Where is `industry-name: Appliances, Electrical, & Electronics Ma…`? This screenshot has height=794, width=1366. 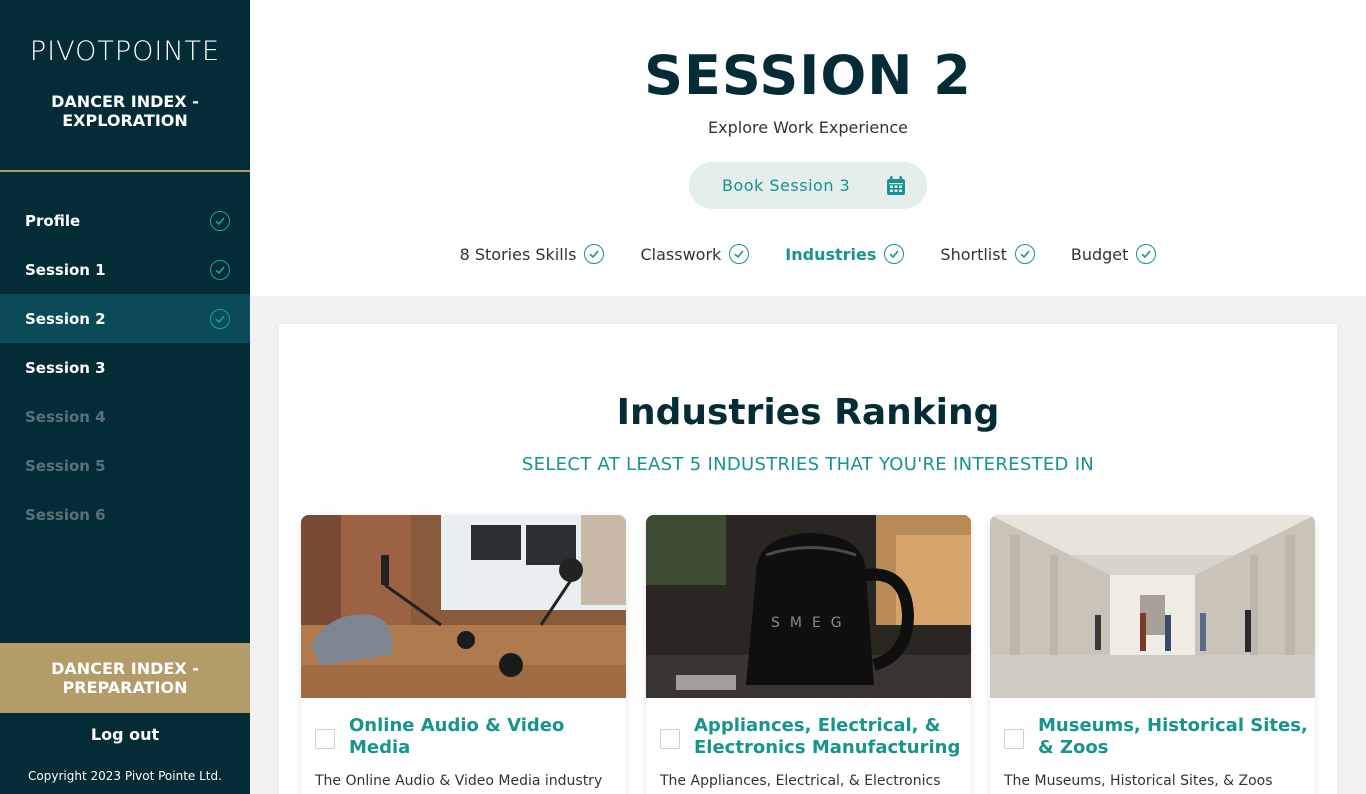 industry-name: Appliances, Electrical, & Electronics Ma… is located at coordinates (827, 736).